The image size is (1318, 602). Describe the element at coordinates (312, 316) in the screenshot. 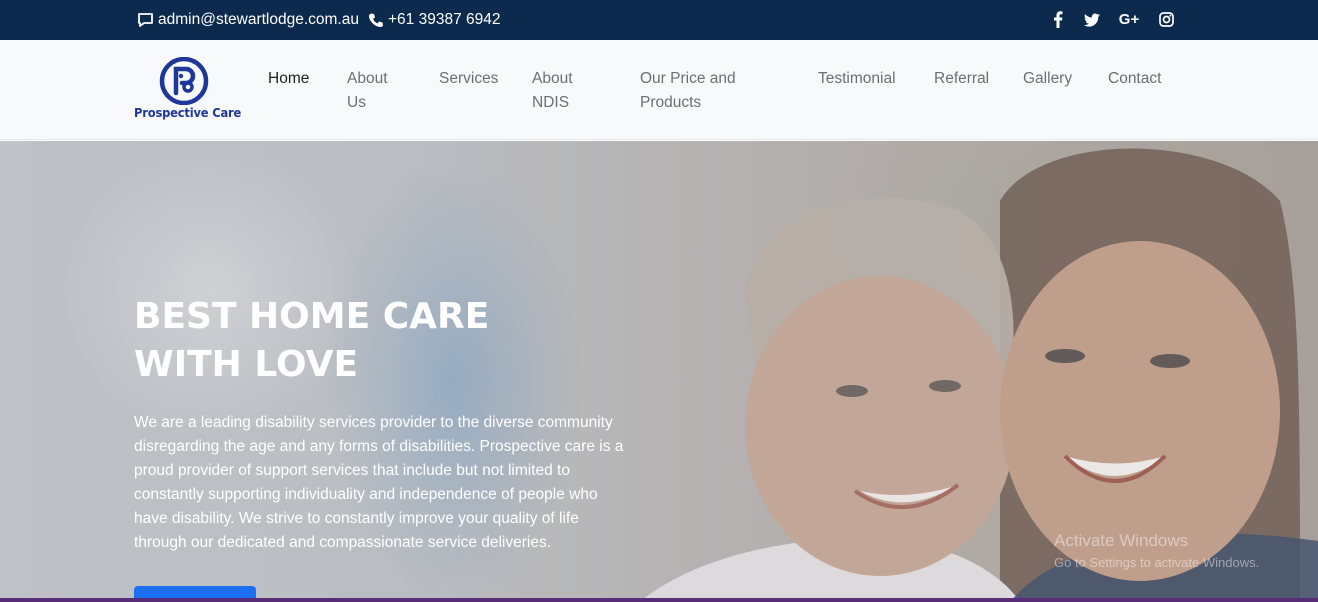

I see `hero-title-line1: BEST HOME CARE` at that location.